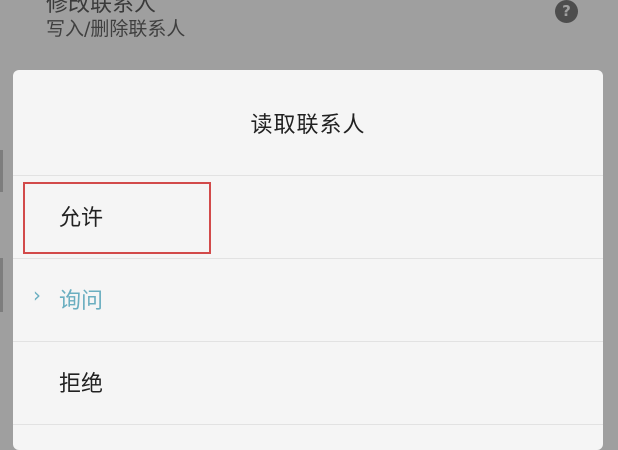  What do you see at coordinates (37, 295) in the screenshot?
I see `chevron-right-icon: ›` at bounding box center [37, 295].